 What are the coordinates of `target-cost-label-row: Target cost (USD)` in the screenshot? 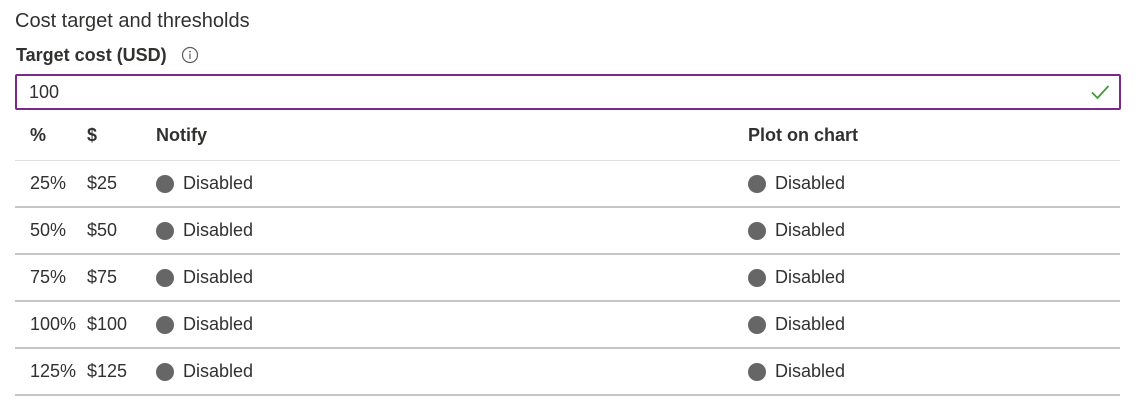 It's located at (107, 55).